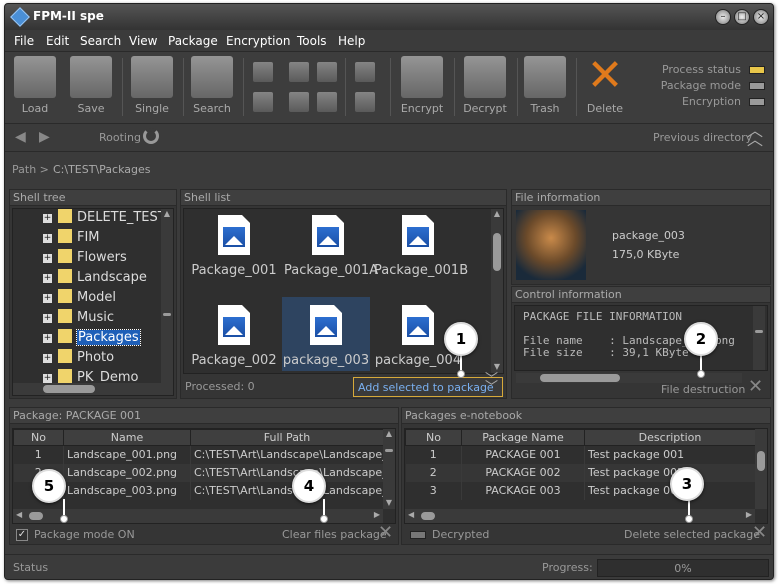 Image resolution: width=779 pixels, height=584 pixels. I want to click on back-arrow-icon: ◀, so click(20, 137).